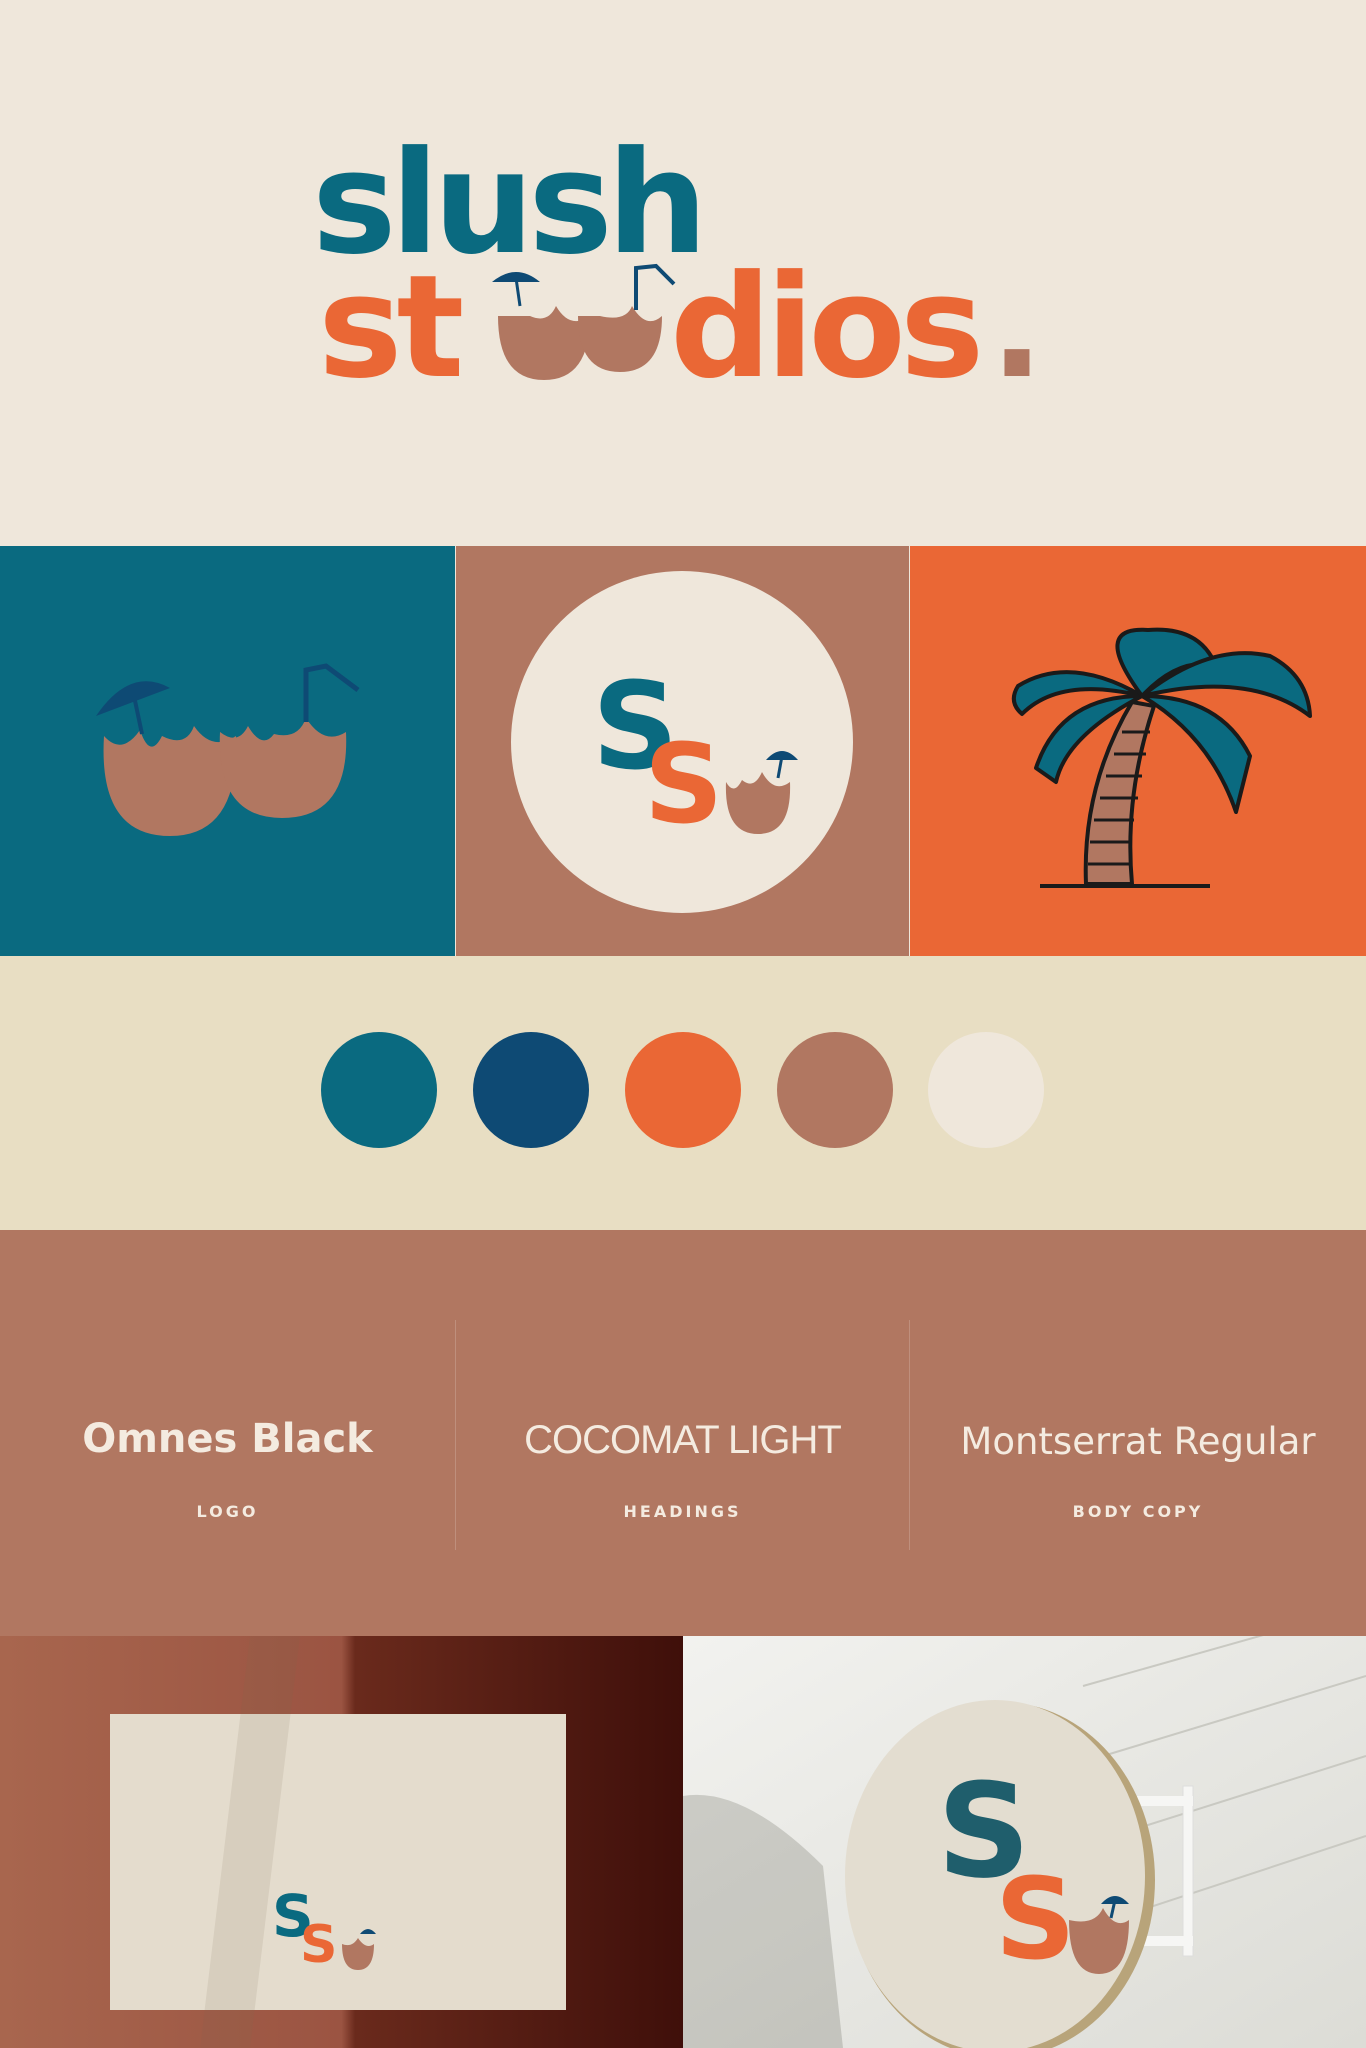 This screenshot has height=2048, width=1366. I want to click on palm-tree-icon, so click(1161, 757).